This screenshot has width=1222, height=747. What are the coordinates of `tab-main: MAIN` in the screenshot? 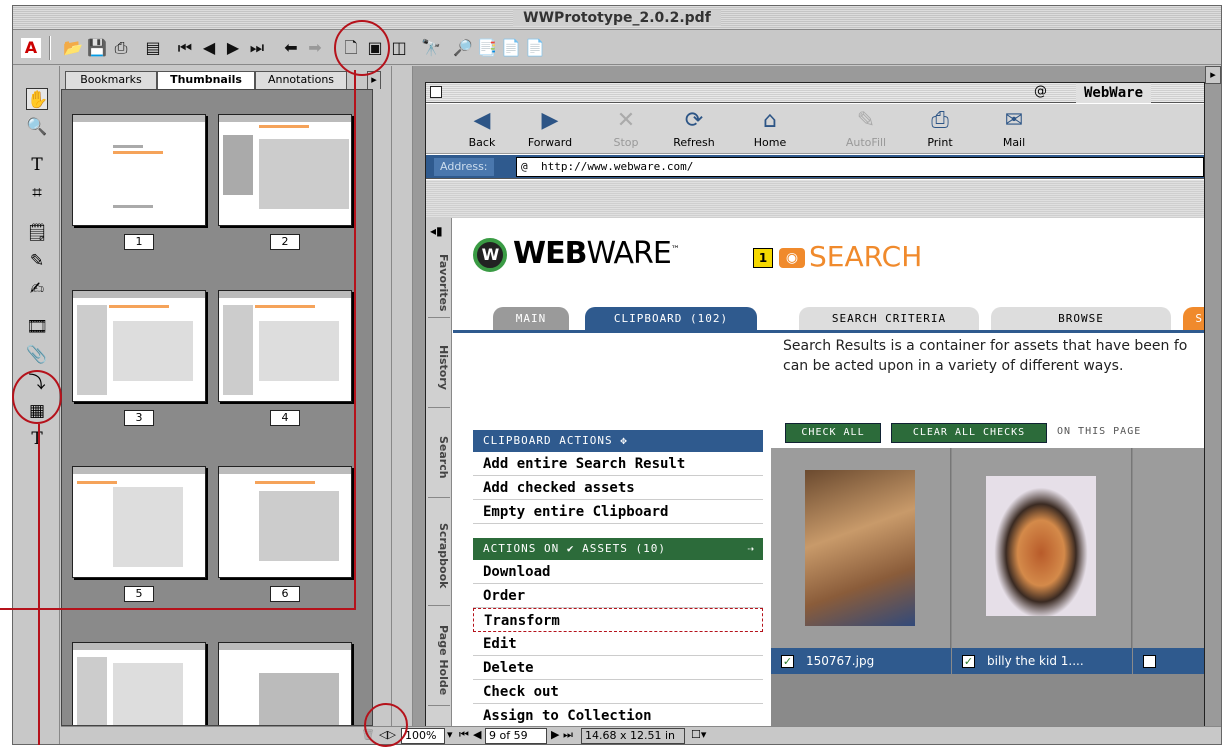 It's located at (531, 319).